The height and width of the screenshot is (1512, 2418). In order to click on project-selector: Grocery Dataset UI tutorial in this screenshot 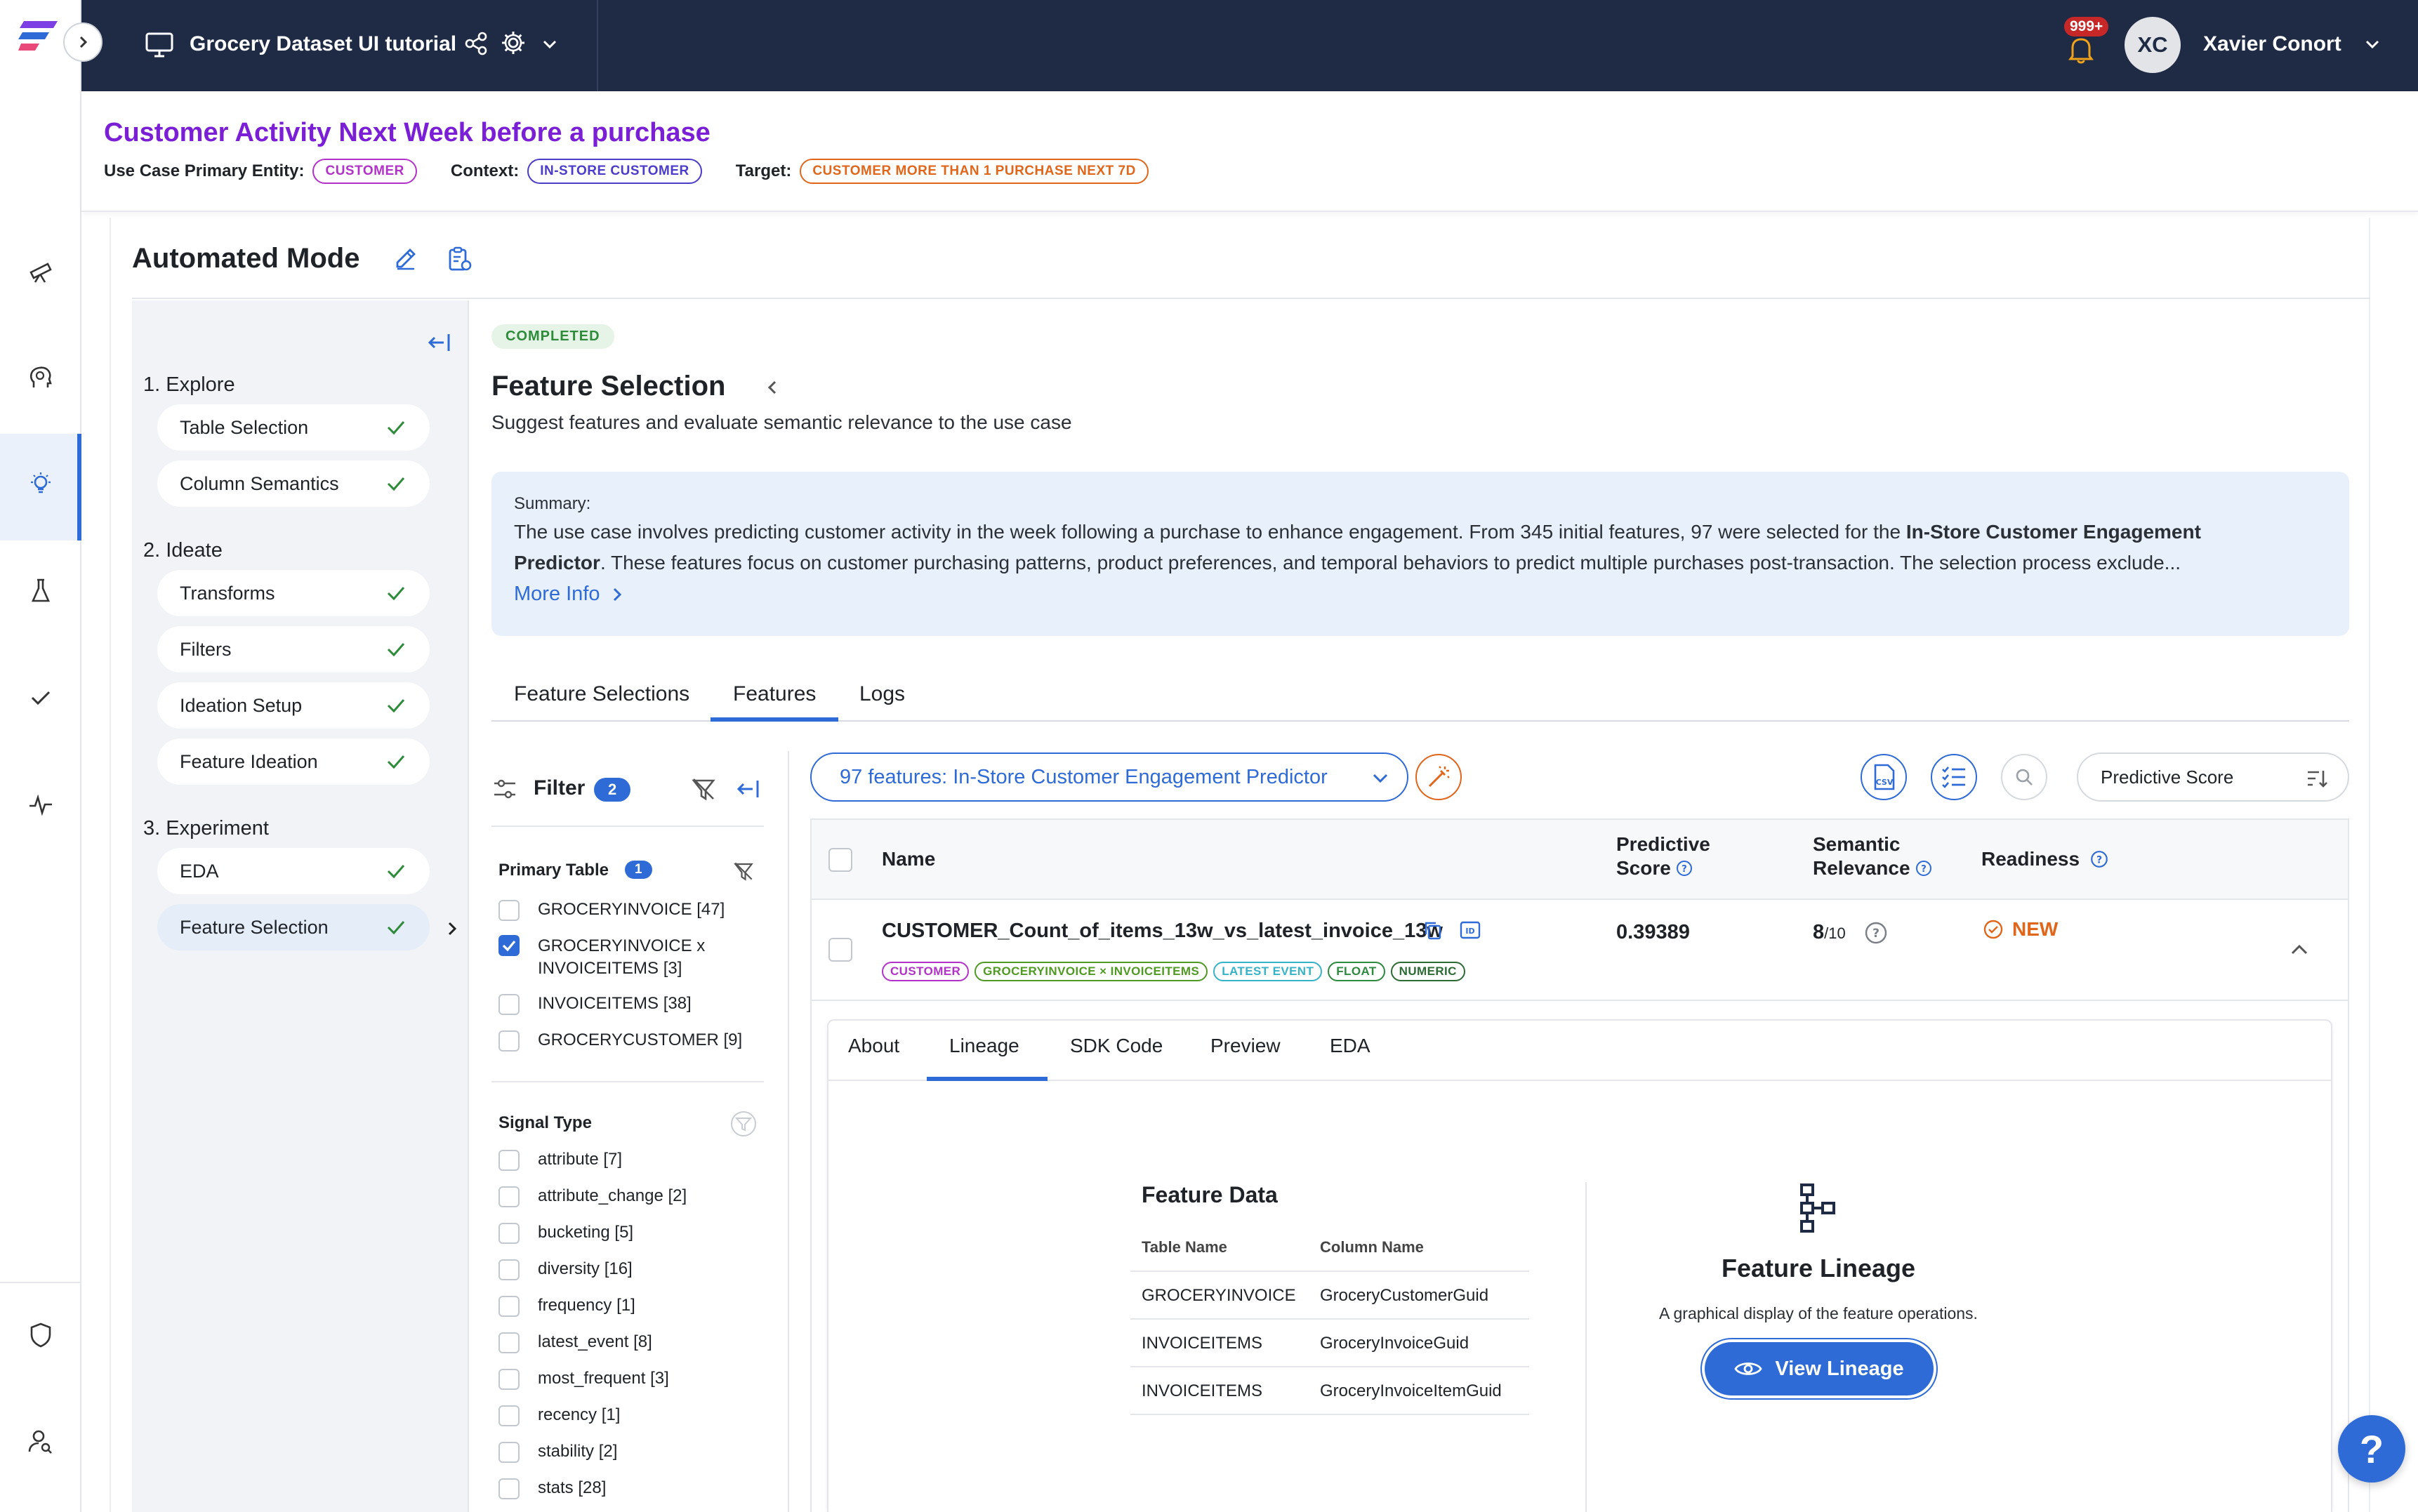, I will do `click(339, 45)`.